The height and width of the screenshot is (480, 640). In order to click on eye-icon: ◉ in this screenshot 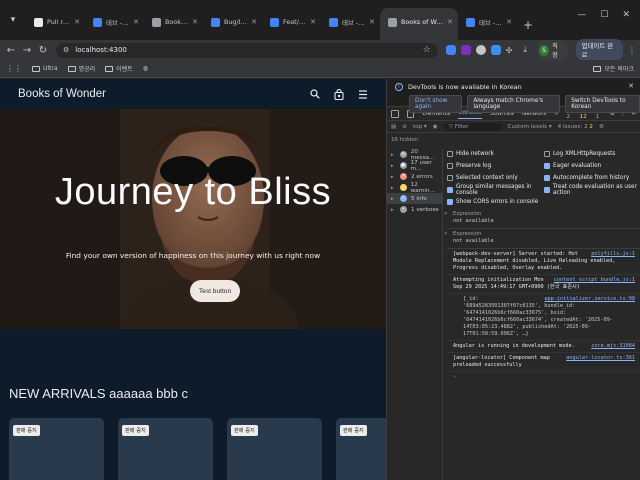, I will do `click(435, 127)`.